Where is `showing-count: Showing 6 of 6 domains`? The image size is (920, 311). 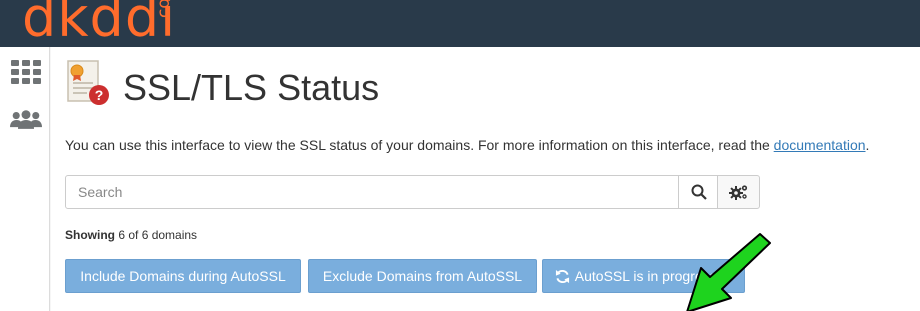
showing-count: Showing 6 of 6 domains is located at coordinates (131, 235).